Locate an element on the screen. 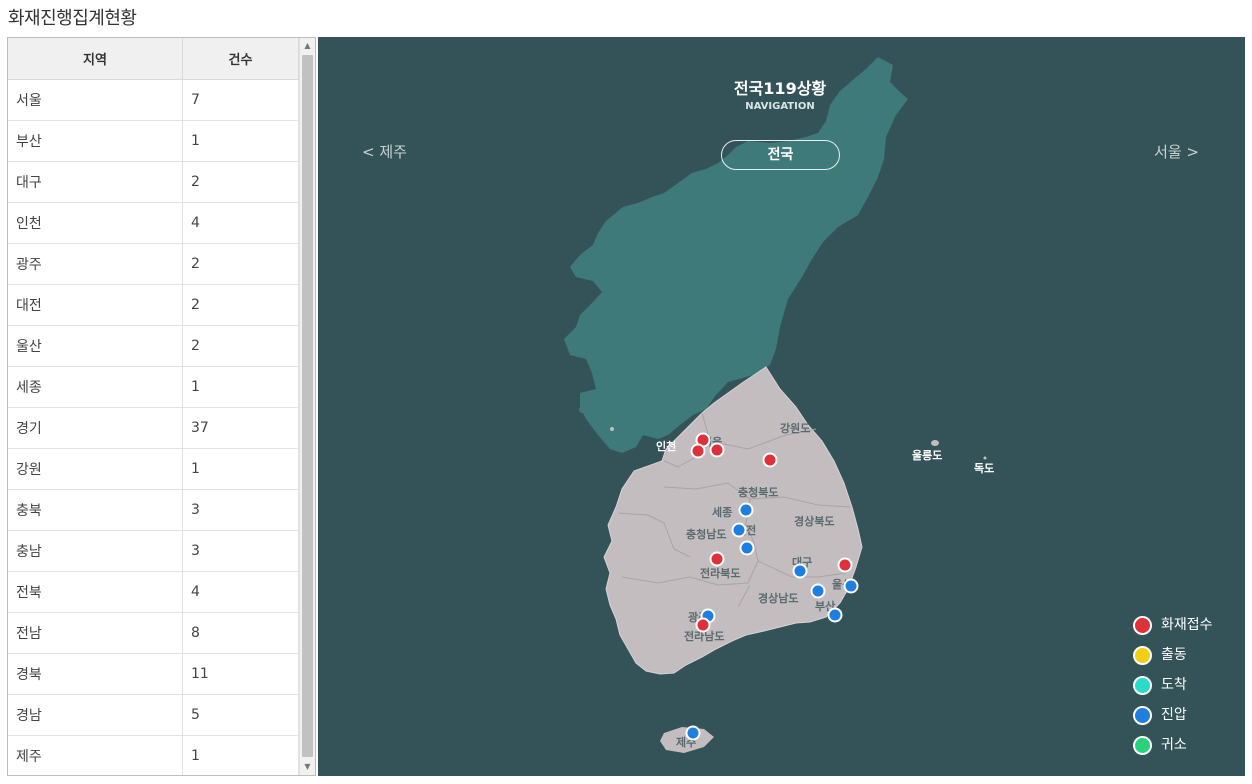 The image size is (1252, 784). legend-label: 화재접수 is located at coordinates (1187, 625).